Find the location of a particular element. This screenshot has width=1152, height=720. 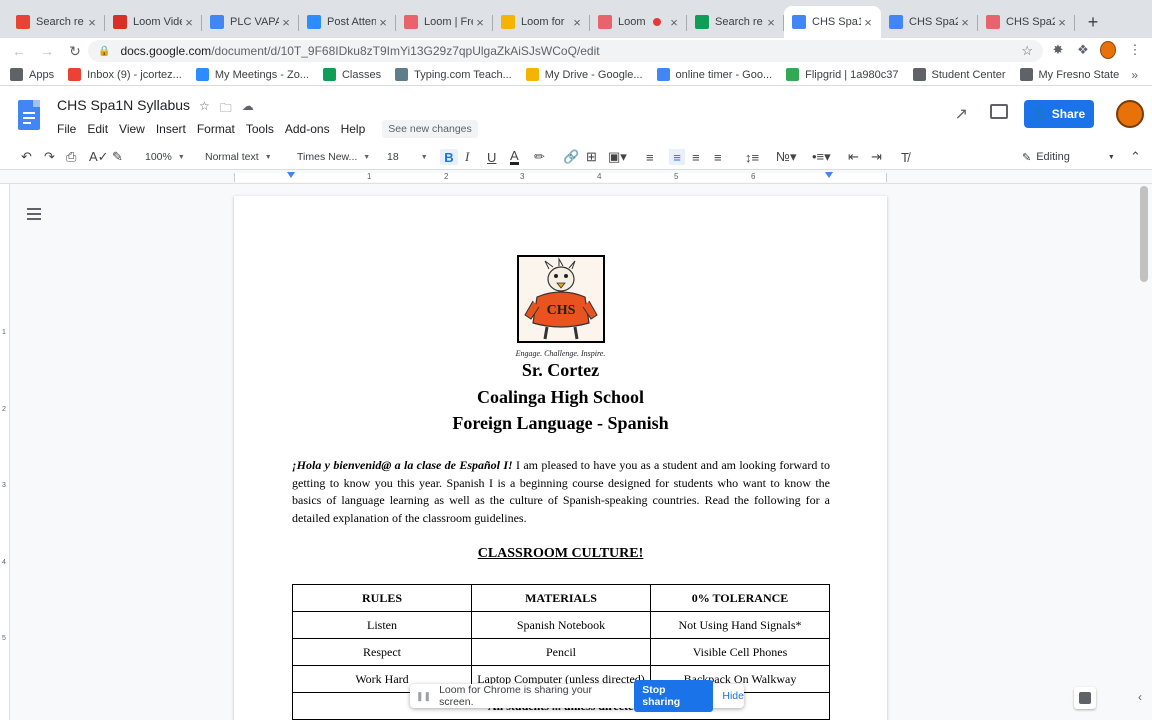

menu-file: File is located at coordinates (66, 129).